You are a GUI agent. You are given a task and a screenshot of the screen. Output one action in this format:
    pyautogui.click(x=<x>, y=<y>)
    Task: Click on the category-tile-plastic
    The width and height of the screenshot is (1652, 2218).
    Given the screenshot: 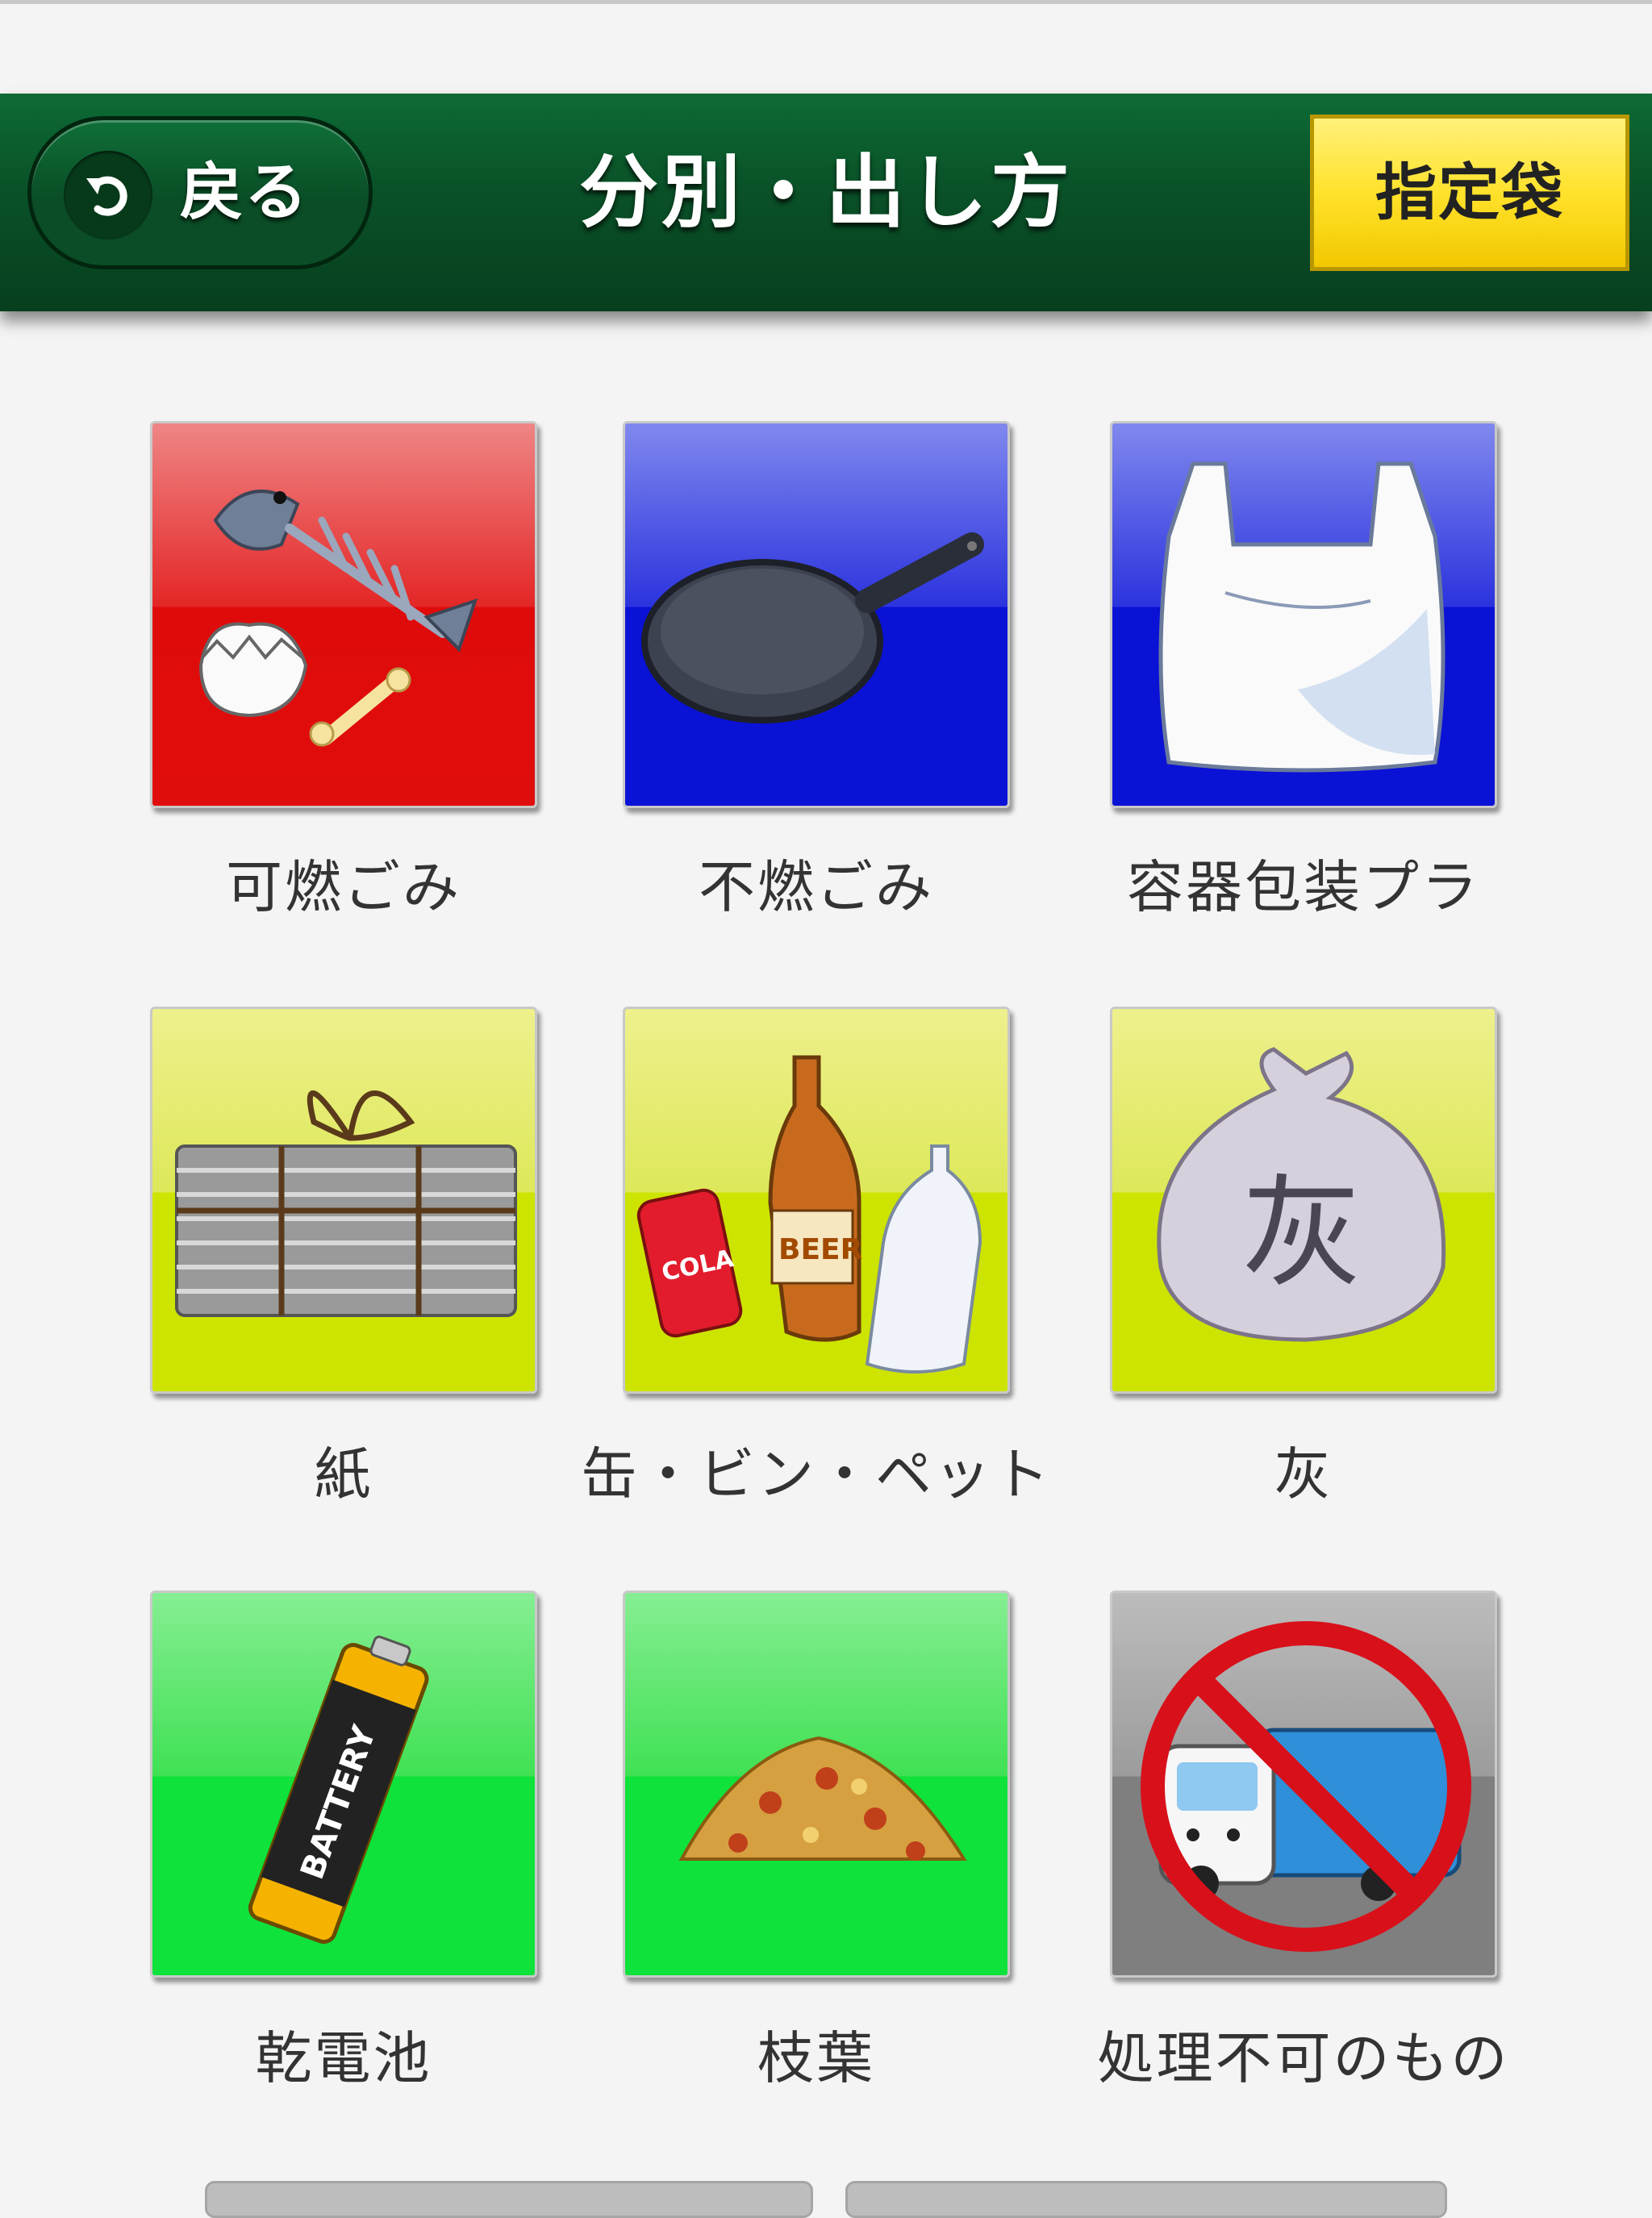 What is the action you would take?
    pyautogui.click(x=1303, y=615)
    